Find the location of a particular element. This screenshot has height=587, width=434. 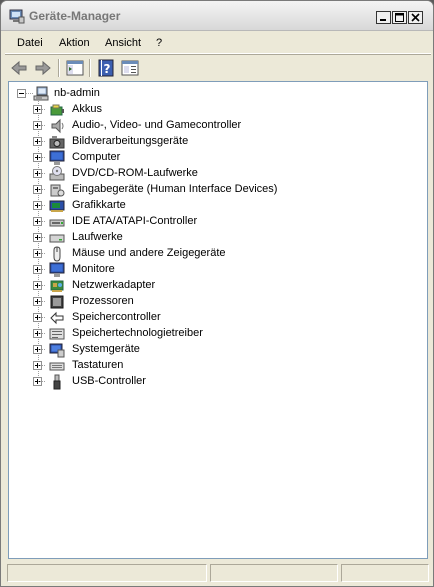

minimize-button is located at coordinates (383, 17).